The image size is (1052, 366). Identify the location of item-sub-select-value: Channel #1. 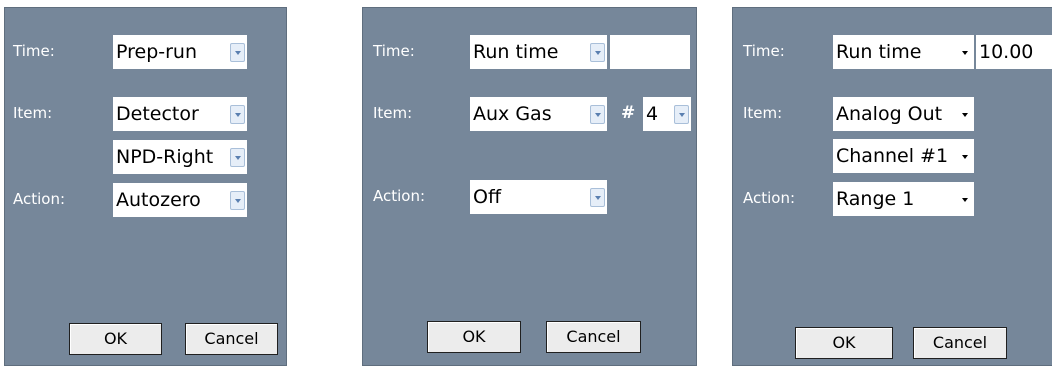
(892, 156).